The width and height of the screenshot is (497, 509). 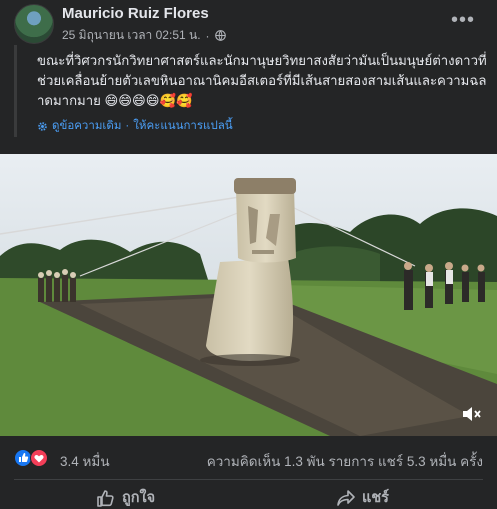 What do you see at coordinates (220, 35) in the screenshot?
I see `globe-icon` at bounding box center [220, 35].